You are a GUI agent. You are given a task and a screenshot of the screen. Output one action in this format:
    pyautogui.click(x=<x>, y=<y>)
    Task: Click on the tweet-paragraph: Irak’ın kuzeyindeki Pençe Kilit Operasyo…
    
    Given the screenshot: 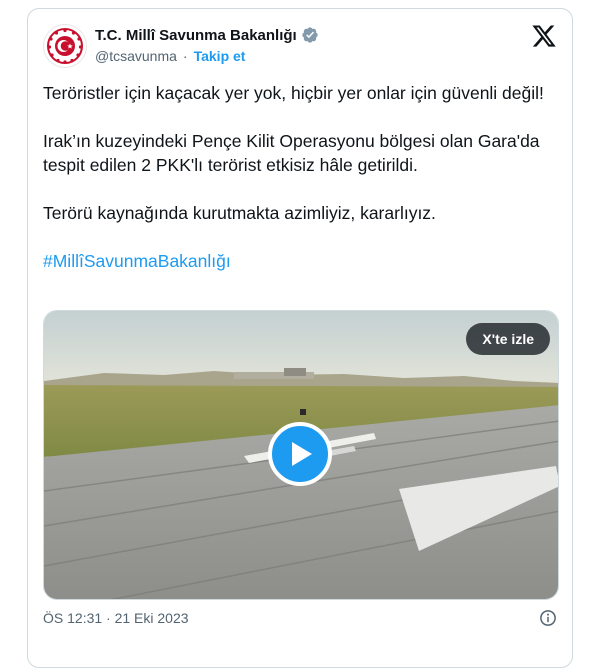 What is the action you would take?
    pyautogui.click(x=291, y=153)
    